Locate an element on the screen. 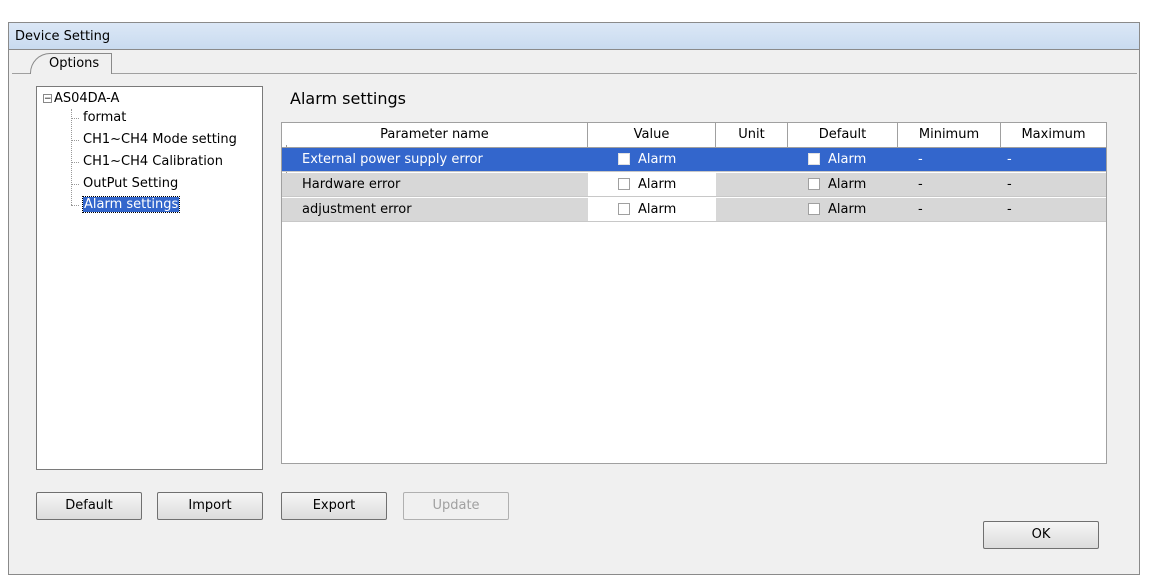 This screenshot has height=583, width=1150. table-row: adjustment error Alarm Alarm - - is located at coordinates (694, 210).